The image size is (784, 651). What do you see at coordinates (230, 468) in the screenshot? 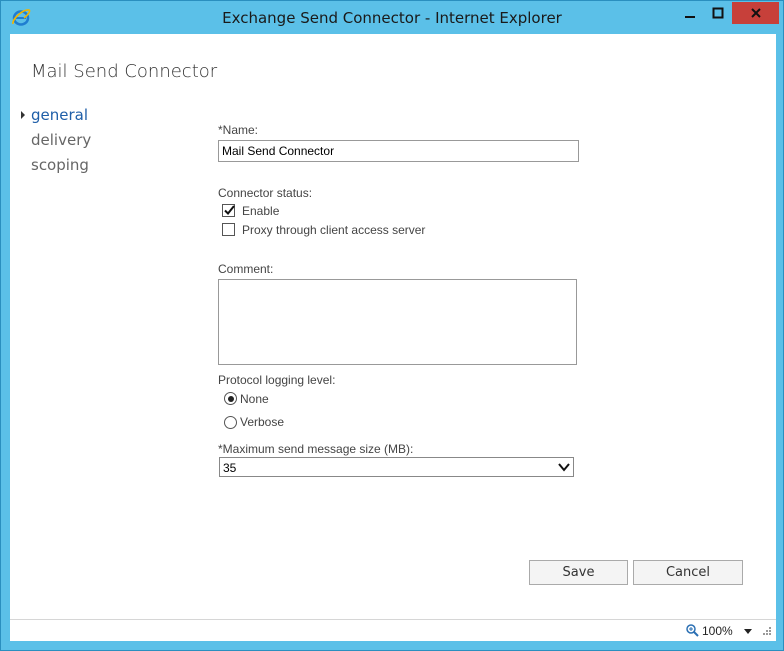
I see `max-send-size-value: 35` at bounding box center [230, 468].